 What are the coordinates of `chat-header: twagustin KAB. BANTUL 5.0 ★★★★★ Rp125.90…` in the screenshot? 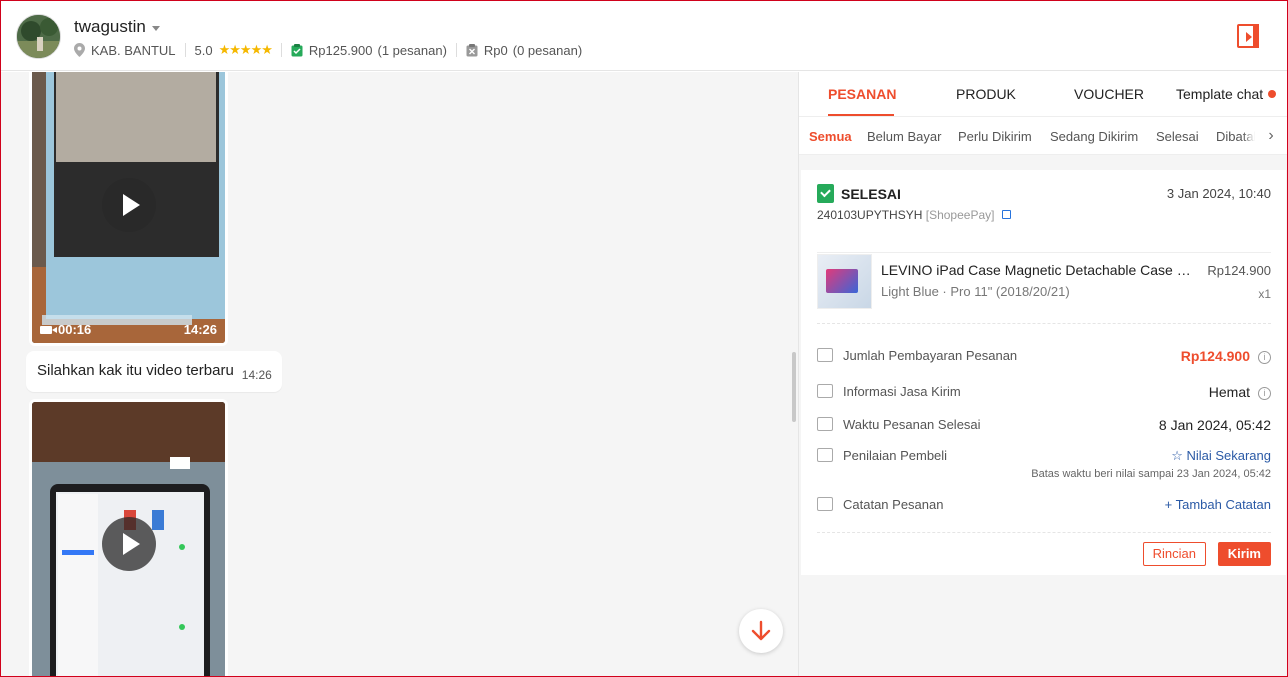 It's located at (644, 36).